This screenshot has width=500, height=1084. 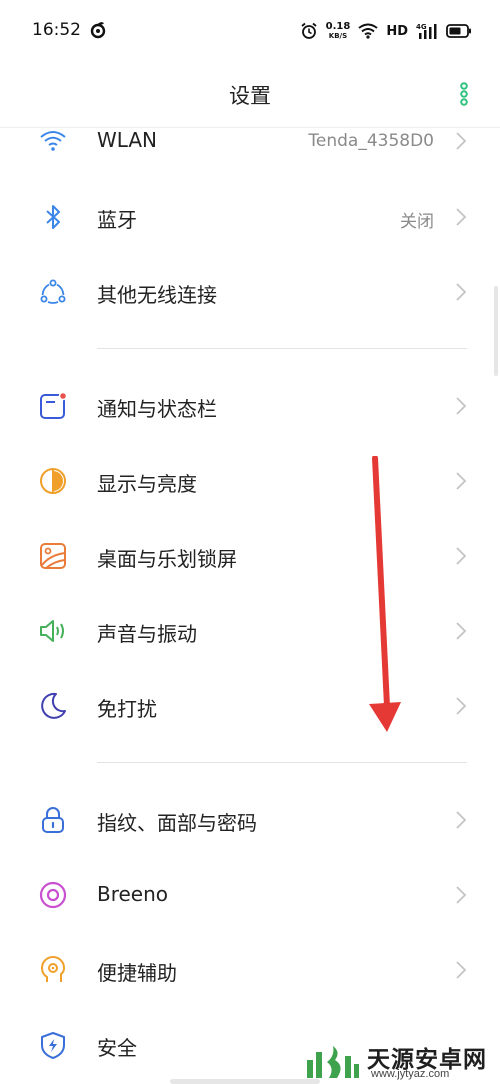 I want to click on settings-item-fingerprint-face-password: 指纹、面部与密码, so click(x=250, y=820).